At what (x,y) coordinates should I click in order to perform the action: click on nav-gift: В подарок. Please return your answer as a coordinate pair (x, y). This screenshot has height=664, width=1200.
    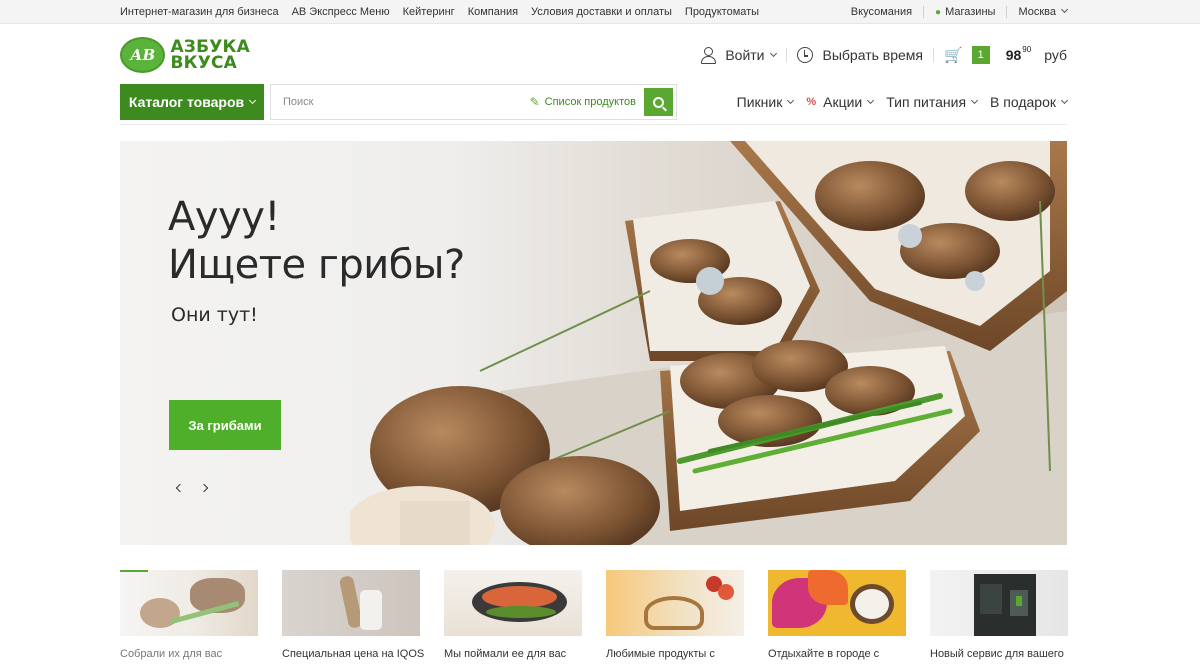
    Looking at the image, I should click on (1029, 102).